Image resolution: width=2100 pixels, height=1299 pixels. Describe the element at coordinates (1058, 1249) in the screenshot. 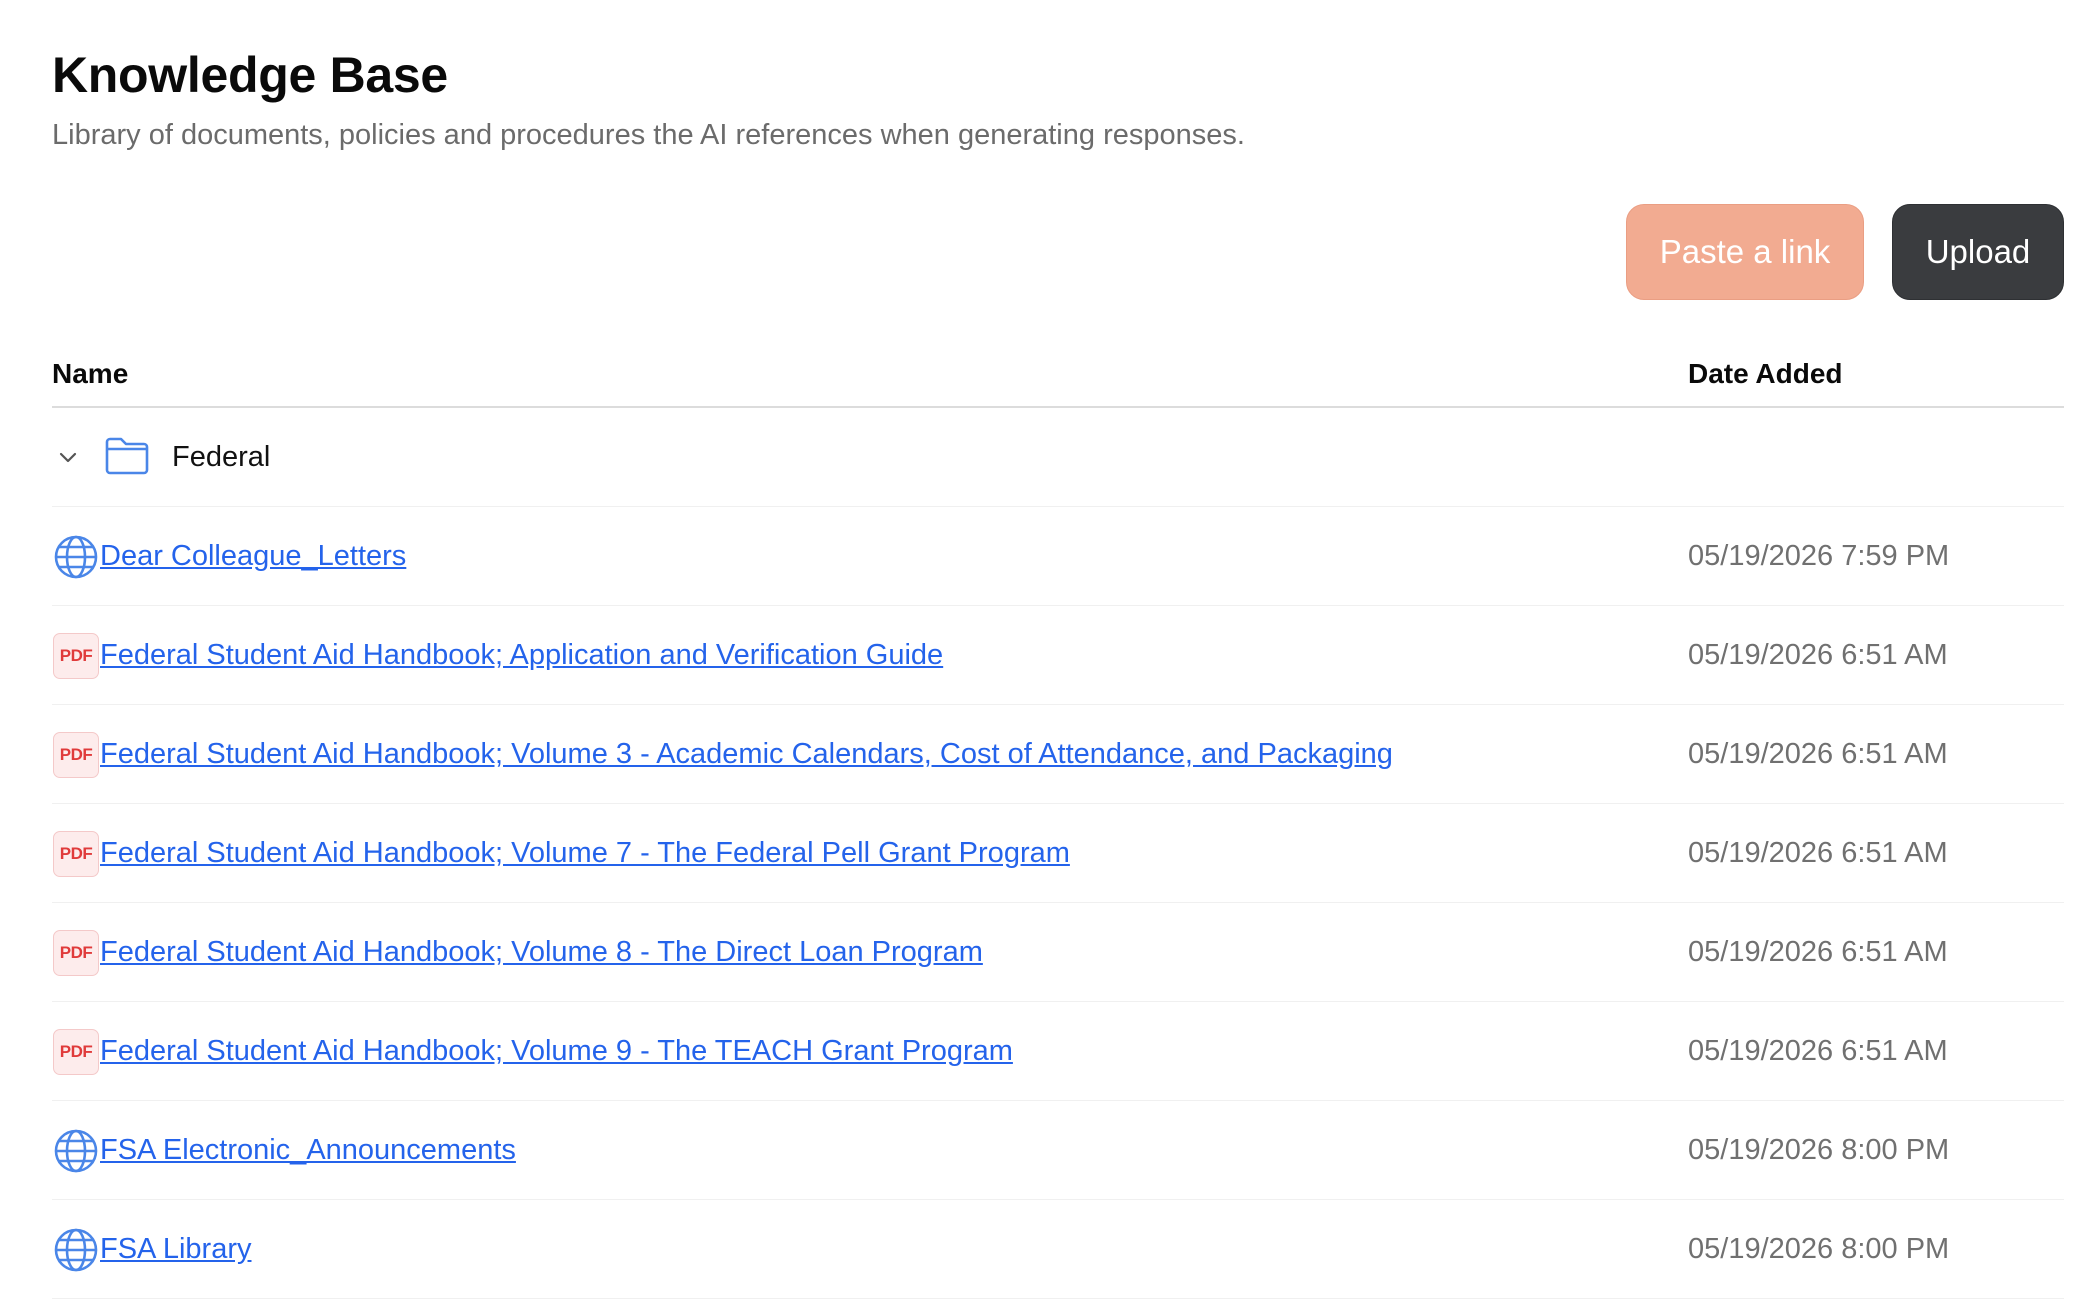

I see `table-row: FSA Library 05/19/2026 8:00 PM` at that location.